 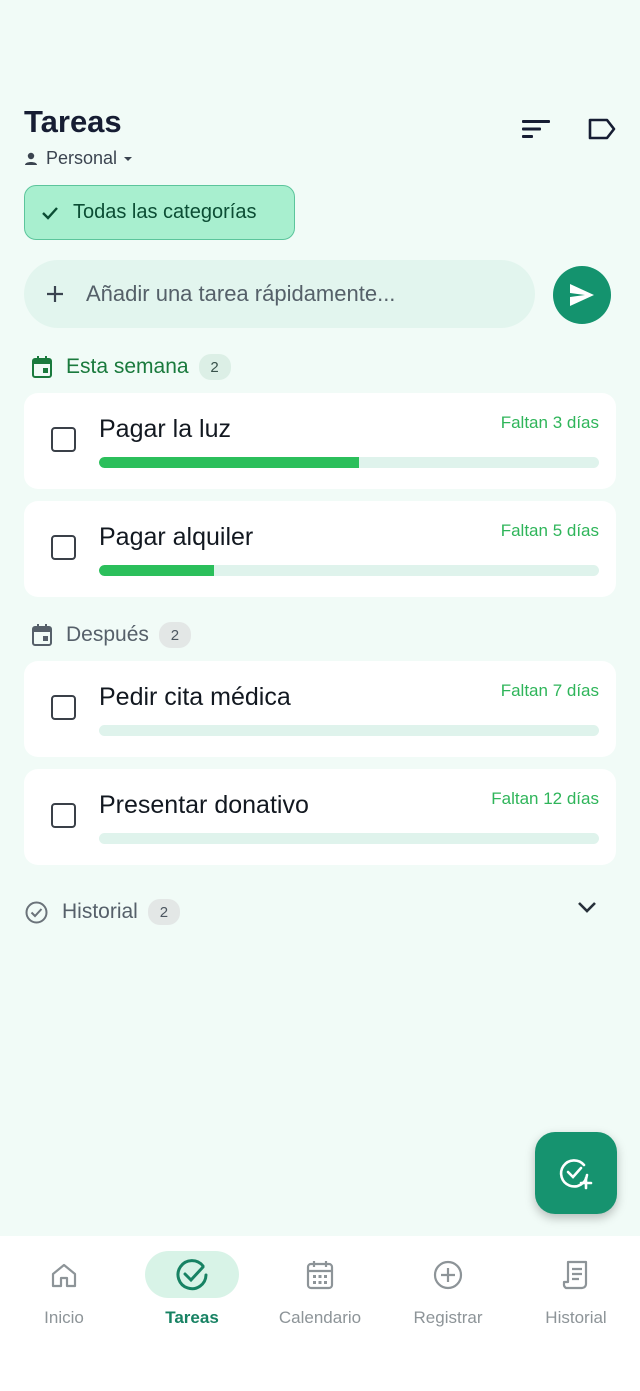 I want to click on nav-label: Registrar, so click(x=448, y=1317).